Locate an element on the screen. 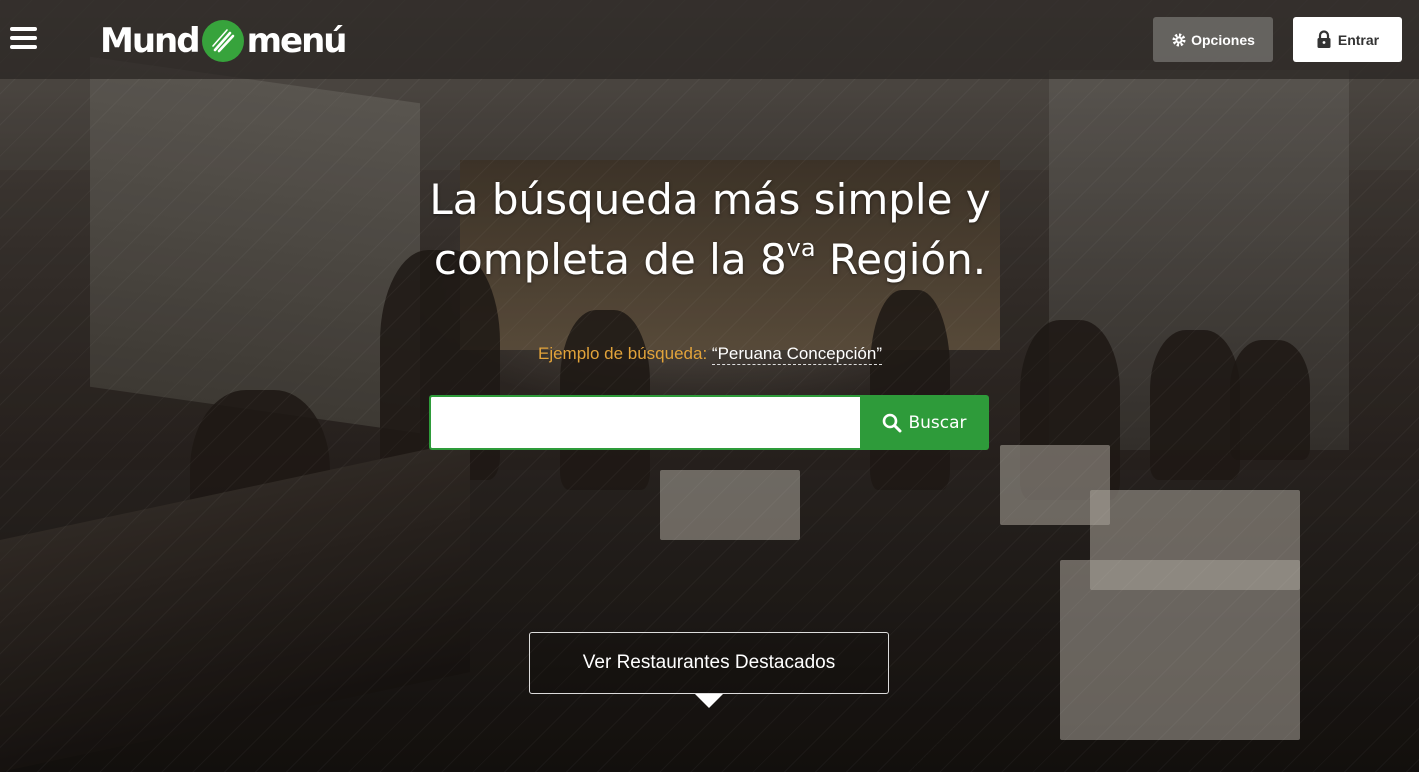  headline-line-2-post: Región. is located at coordinates (901, 259).